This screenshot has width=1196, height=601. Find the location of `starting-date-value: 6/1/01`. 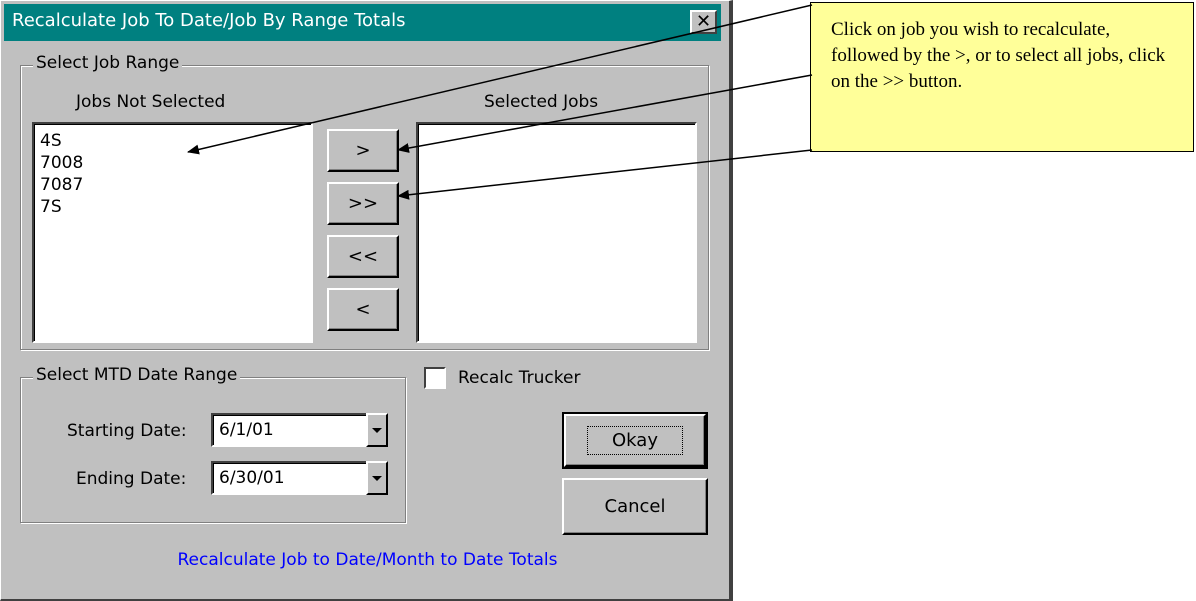

starting-date-value: 6/1/01 is located at coordinates (246, 430).